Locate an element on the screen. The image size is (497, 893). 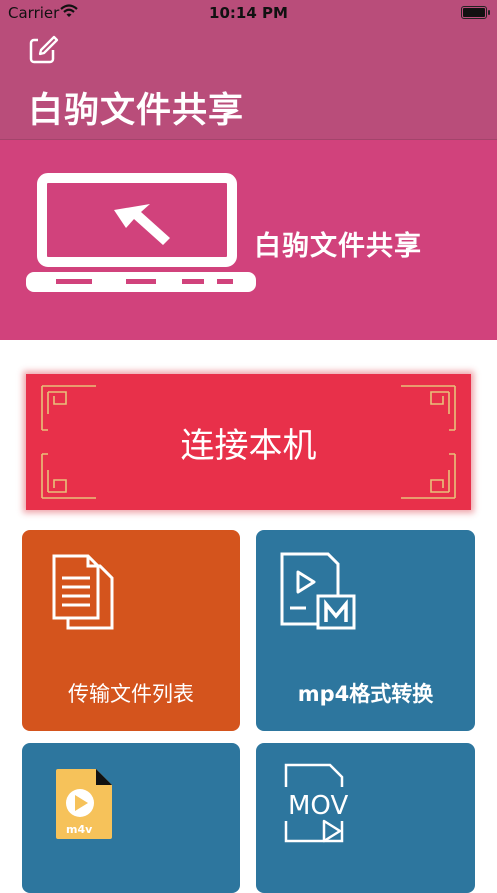
m4v-file-icon: m4v is located at coordinates (84, 804).